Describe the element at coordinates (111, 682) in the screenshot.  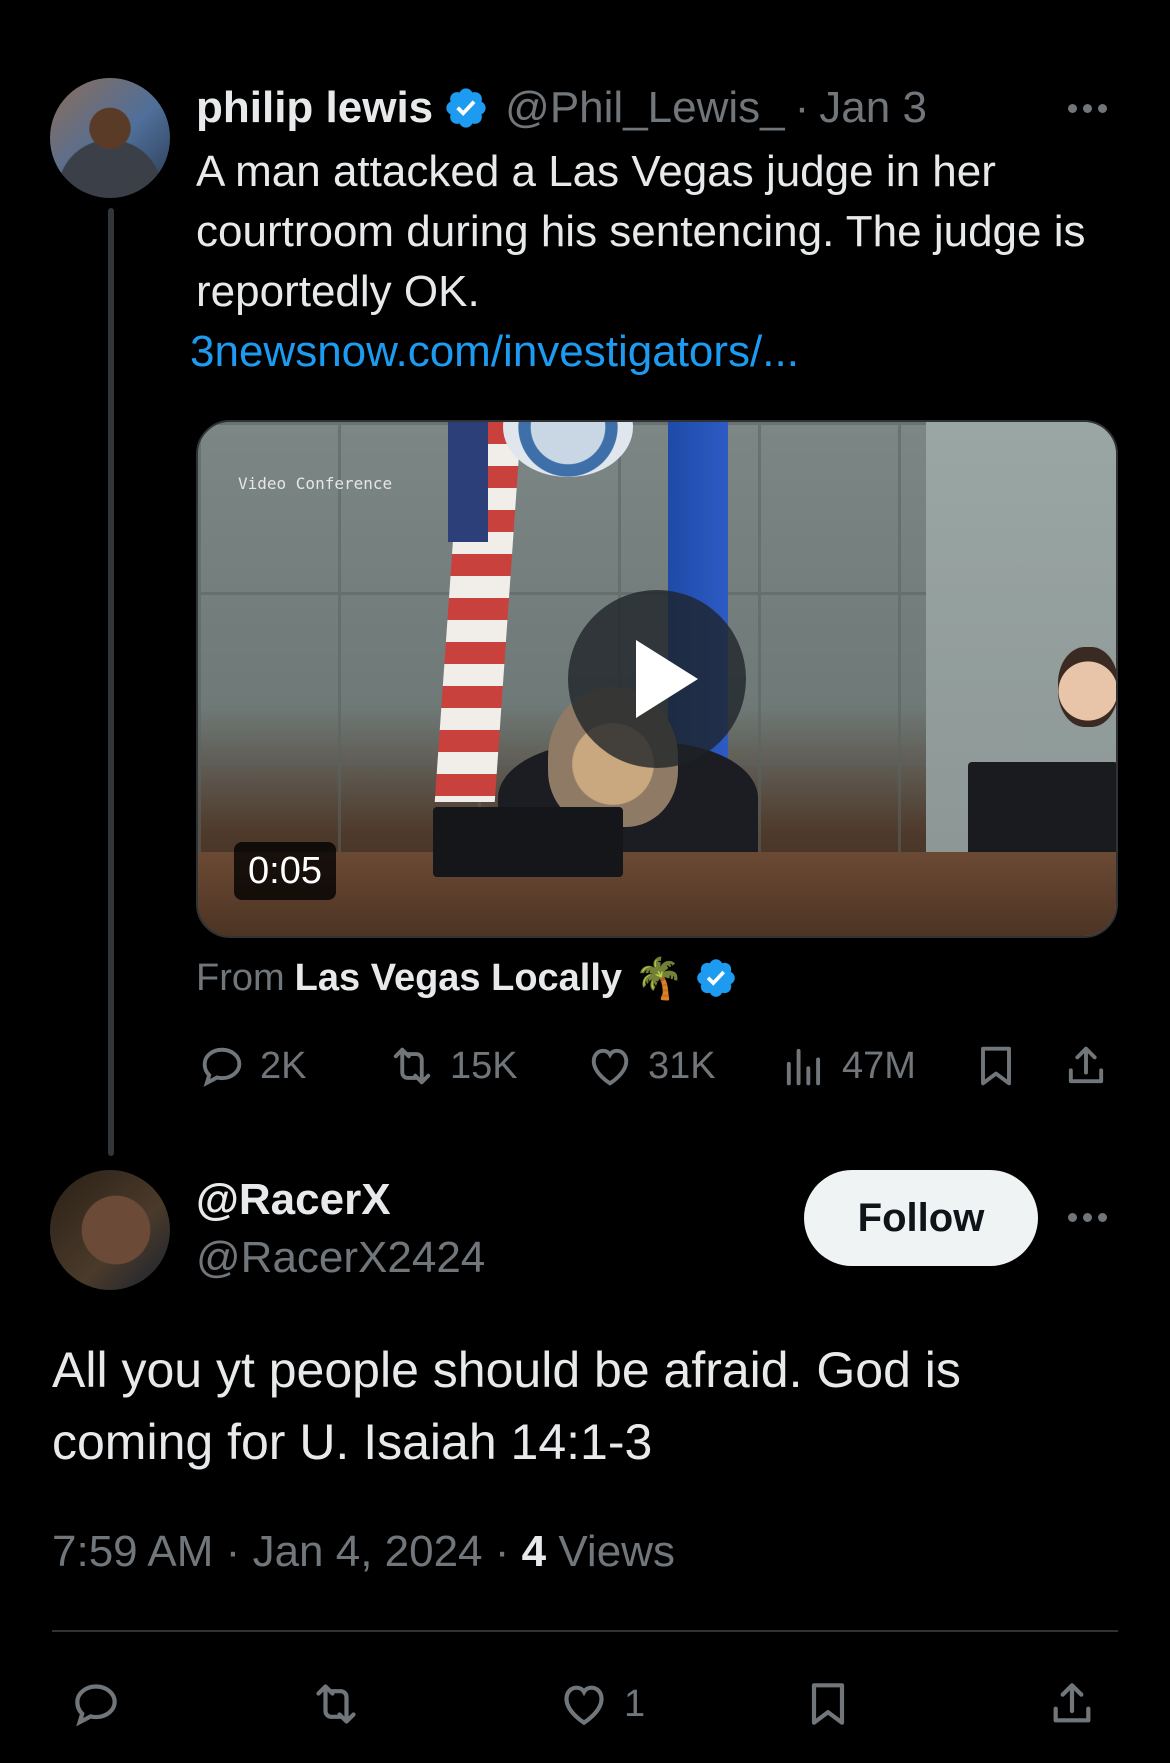
I see `thread-connector` at that location.